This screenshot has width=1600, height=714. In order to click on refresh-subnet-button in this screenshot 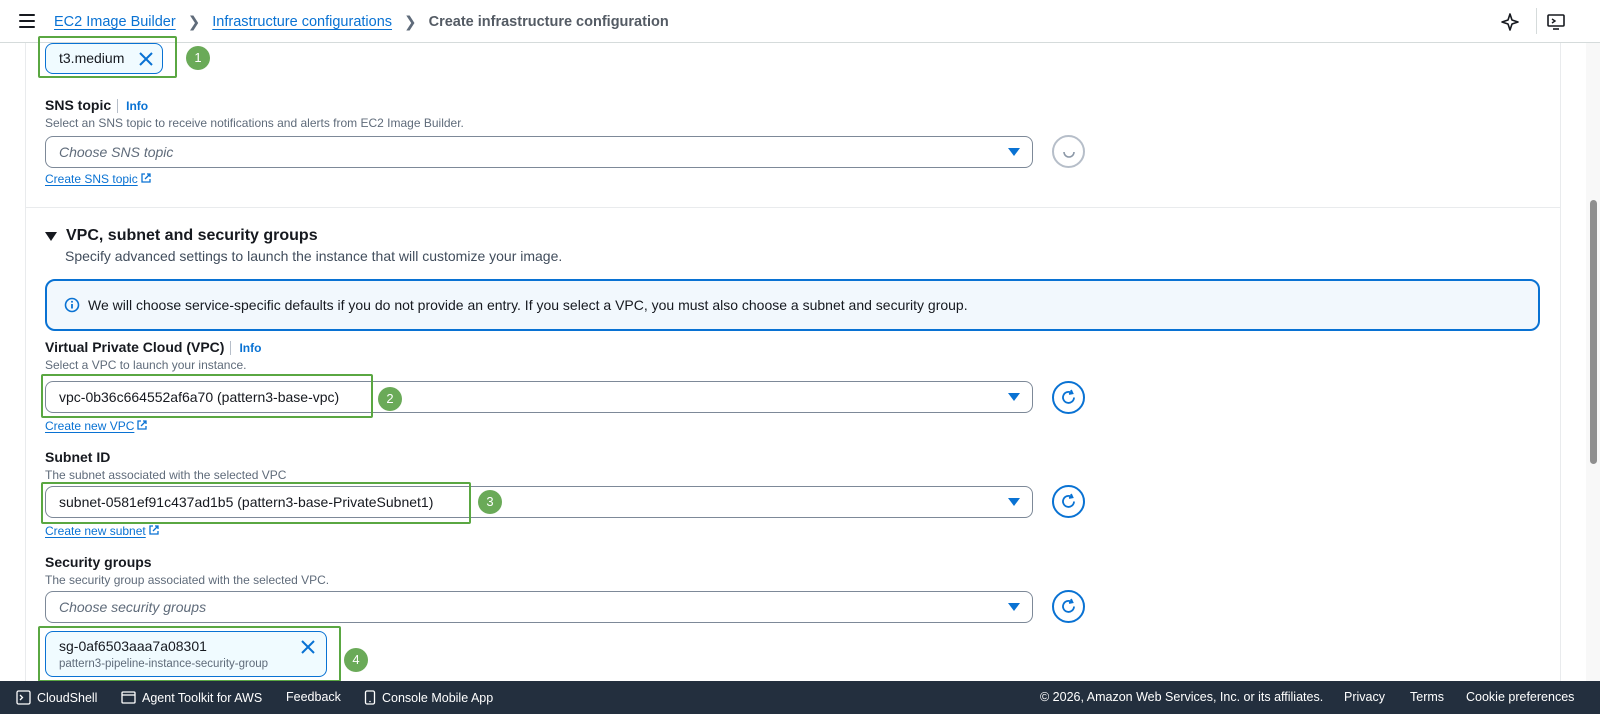, I will do `click(1068, 501)`.